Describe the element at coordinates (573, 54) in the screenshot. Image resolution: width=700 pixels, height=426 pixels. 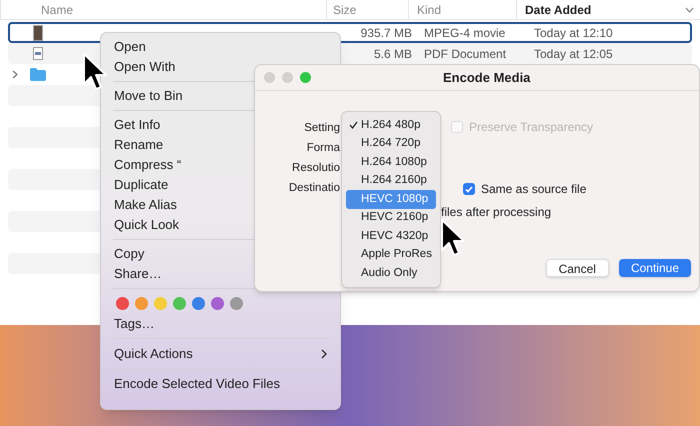
I see `date-cell-text: Today at 12:05` at that location.